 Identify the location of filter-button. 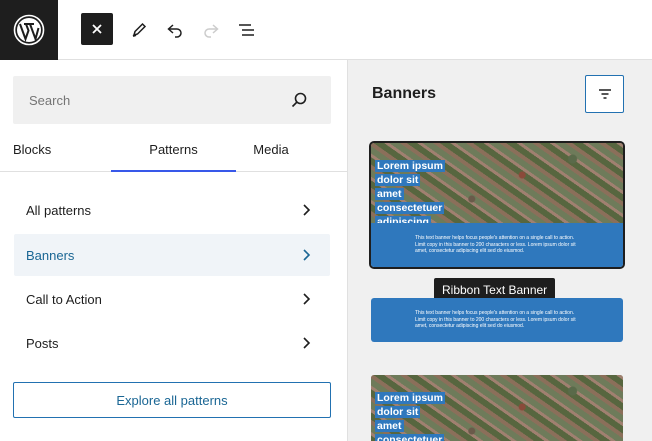
(604, 94).